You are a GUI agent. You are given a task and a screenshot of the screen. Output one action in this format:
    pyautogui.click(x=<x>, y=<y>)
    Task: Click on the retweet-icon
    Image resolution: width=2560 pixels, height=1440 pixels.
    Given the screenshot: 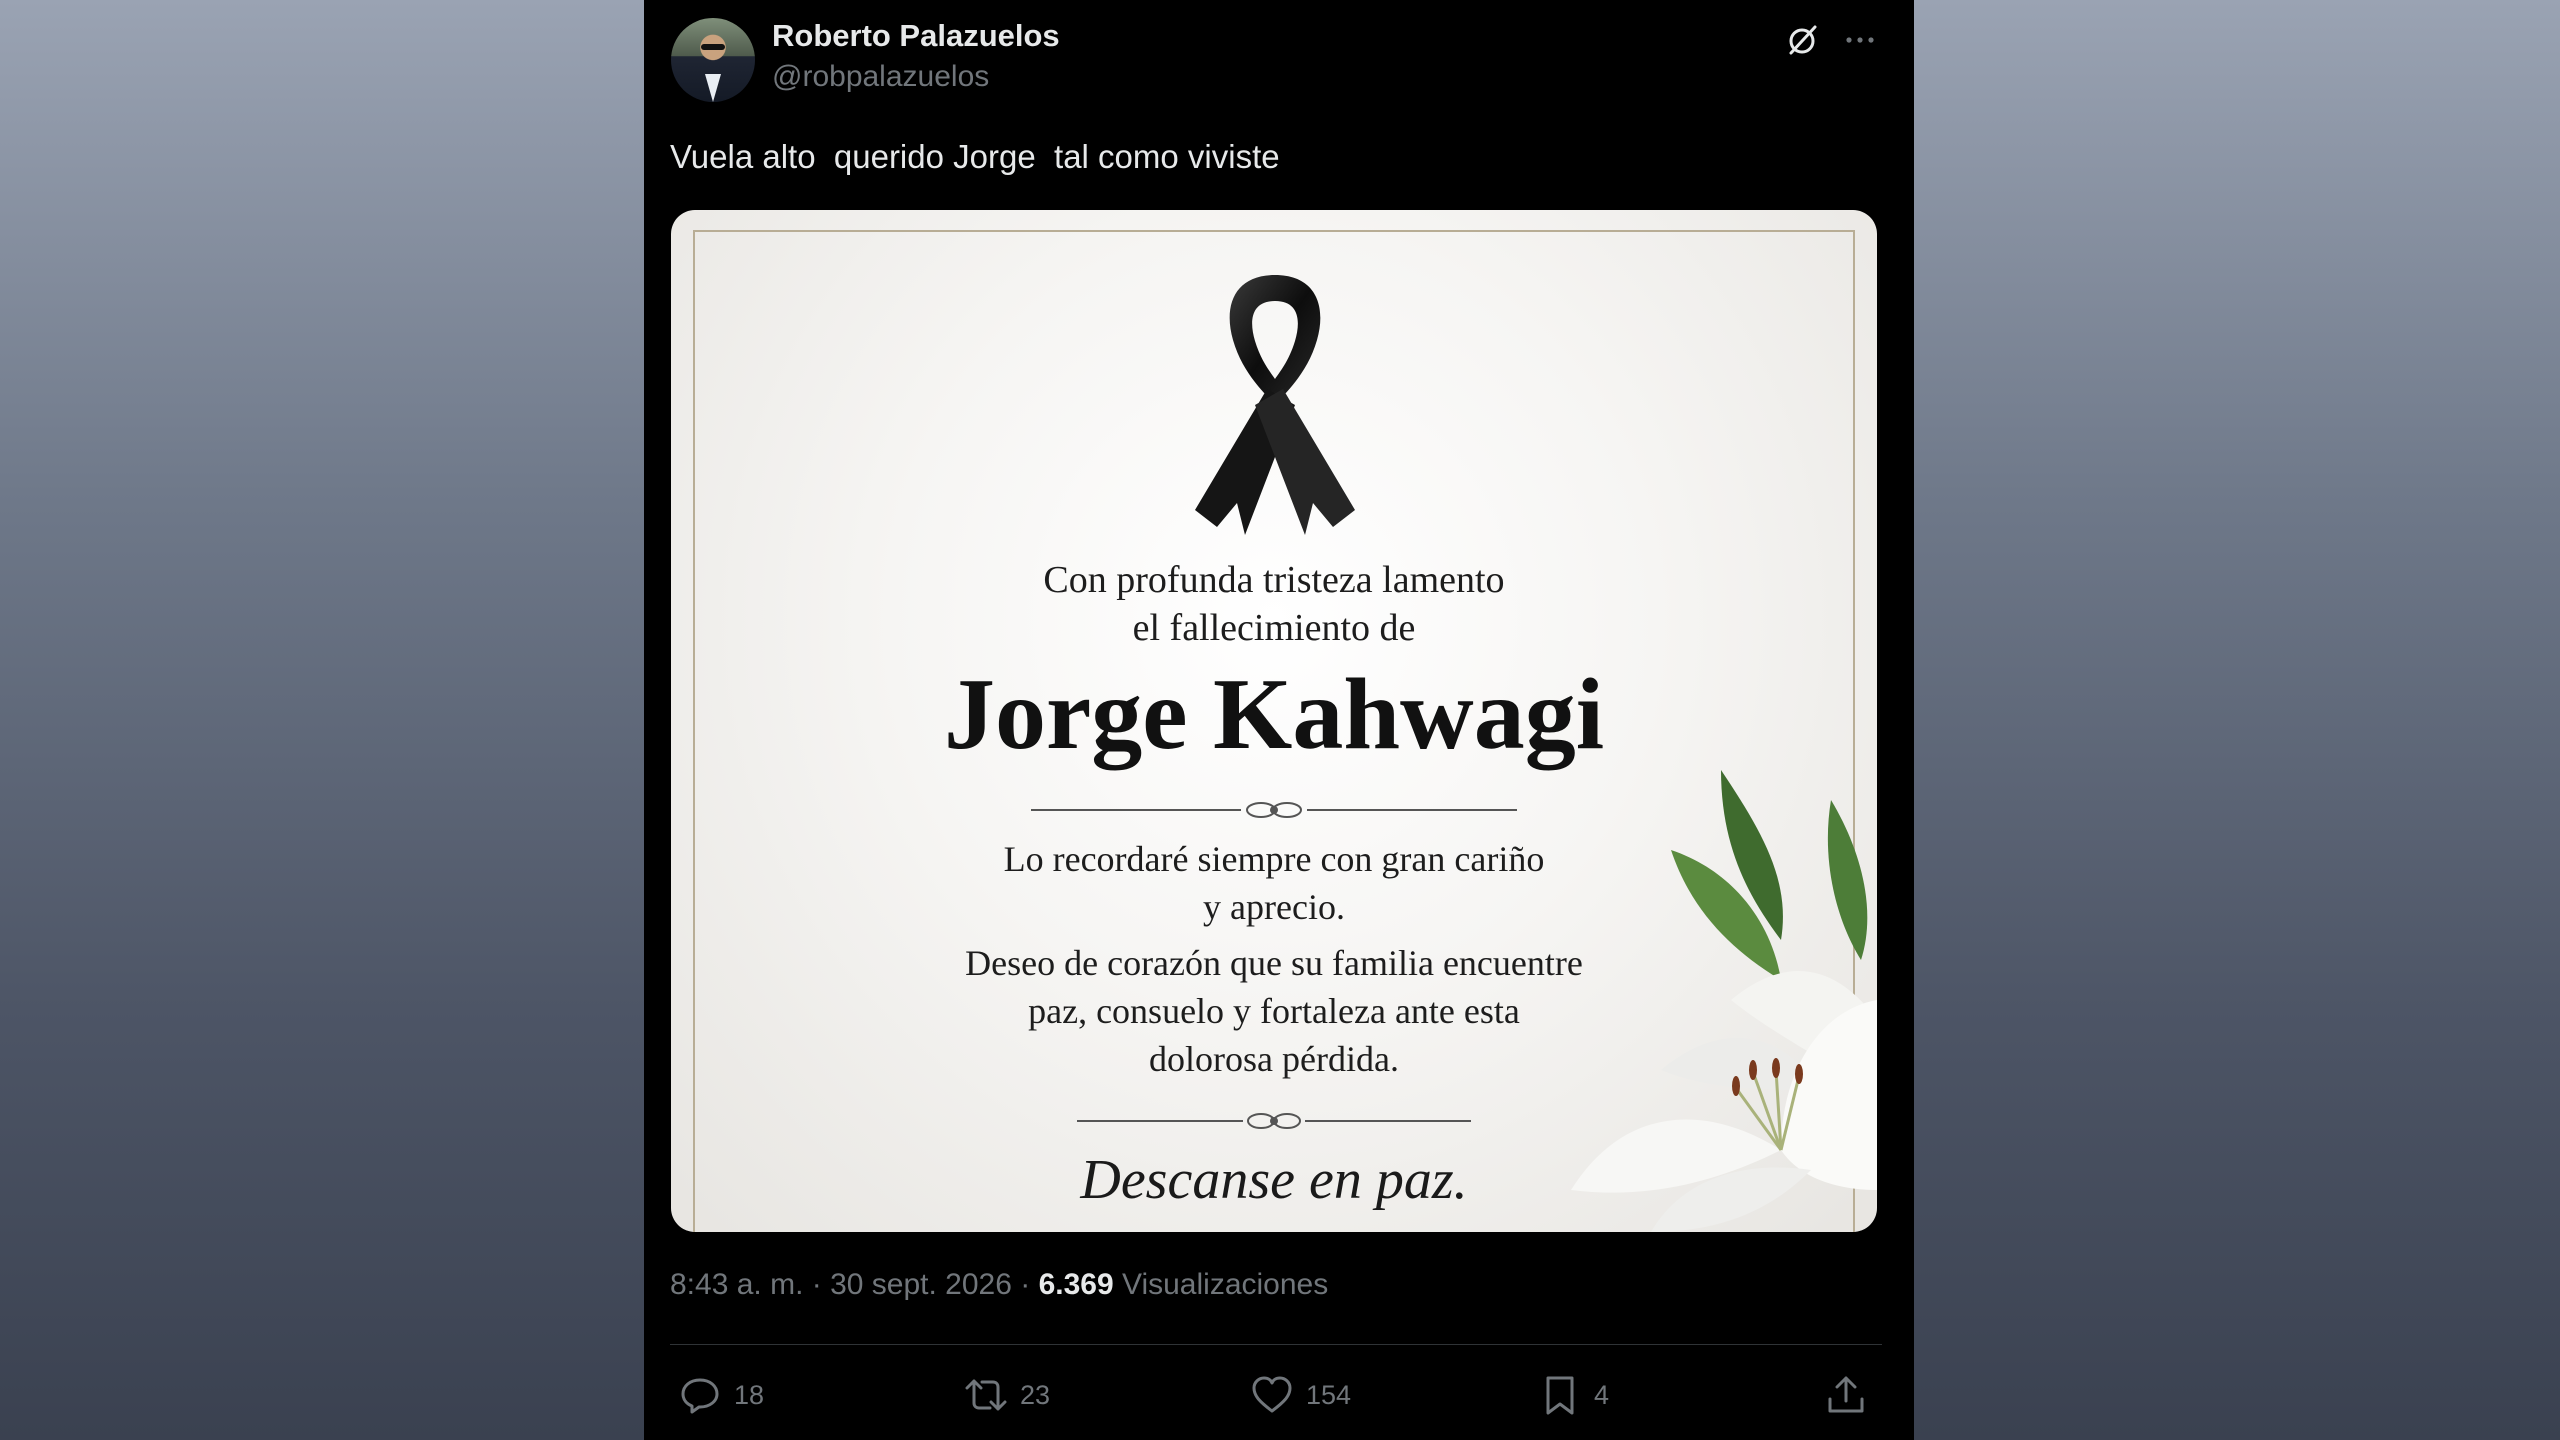 What is the action you would take?
    pyautogui.click(x=986, y=1395)
    